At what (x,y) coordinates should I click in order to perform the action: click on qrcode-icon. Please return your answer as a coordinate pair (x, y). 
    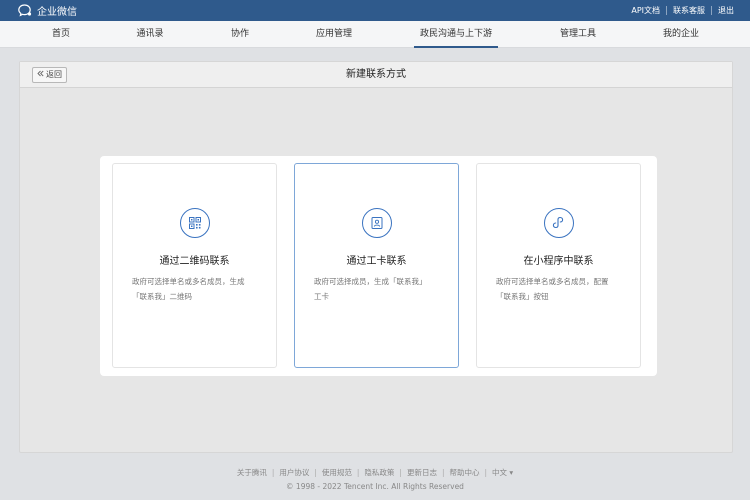
    Looking at the image, I should click on (195, 223).